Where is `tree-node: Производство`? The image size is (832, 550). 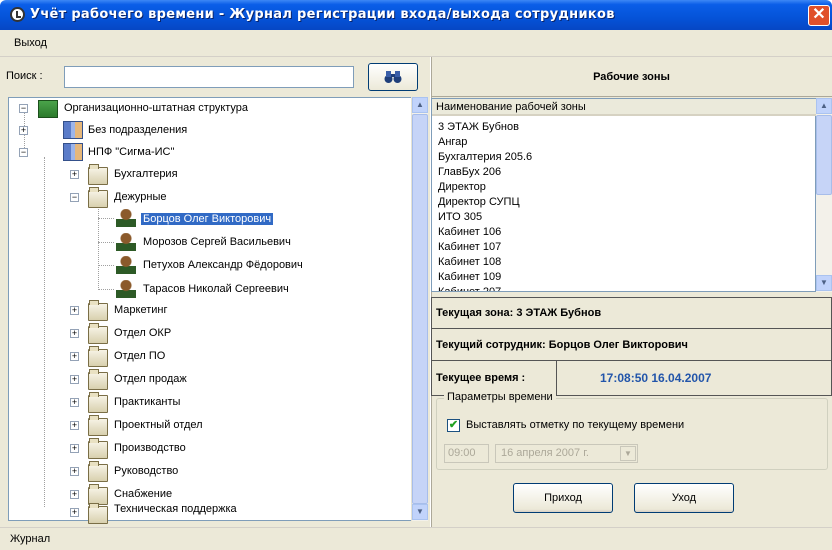
tree-node: Производство is located at coordinates (150, 448).